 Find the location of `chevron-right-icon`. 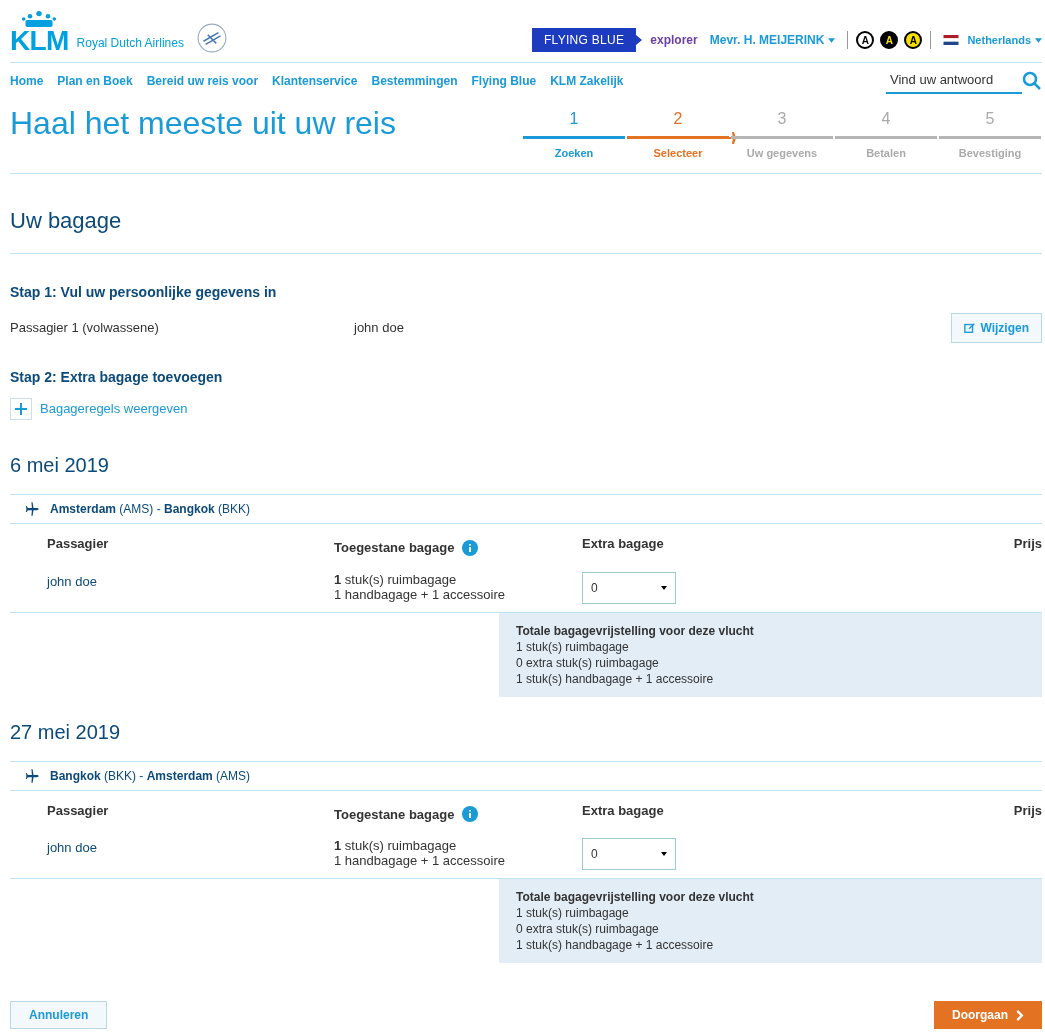

chevron-right-icon is located at coordinates (1020, 1015).